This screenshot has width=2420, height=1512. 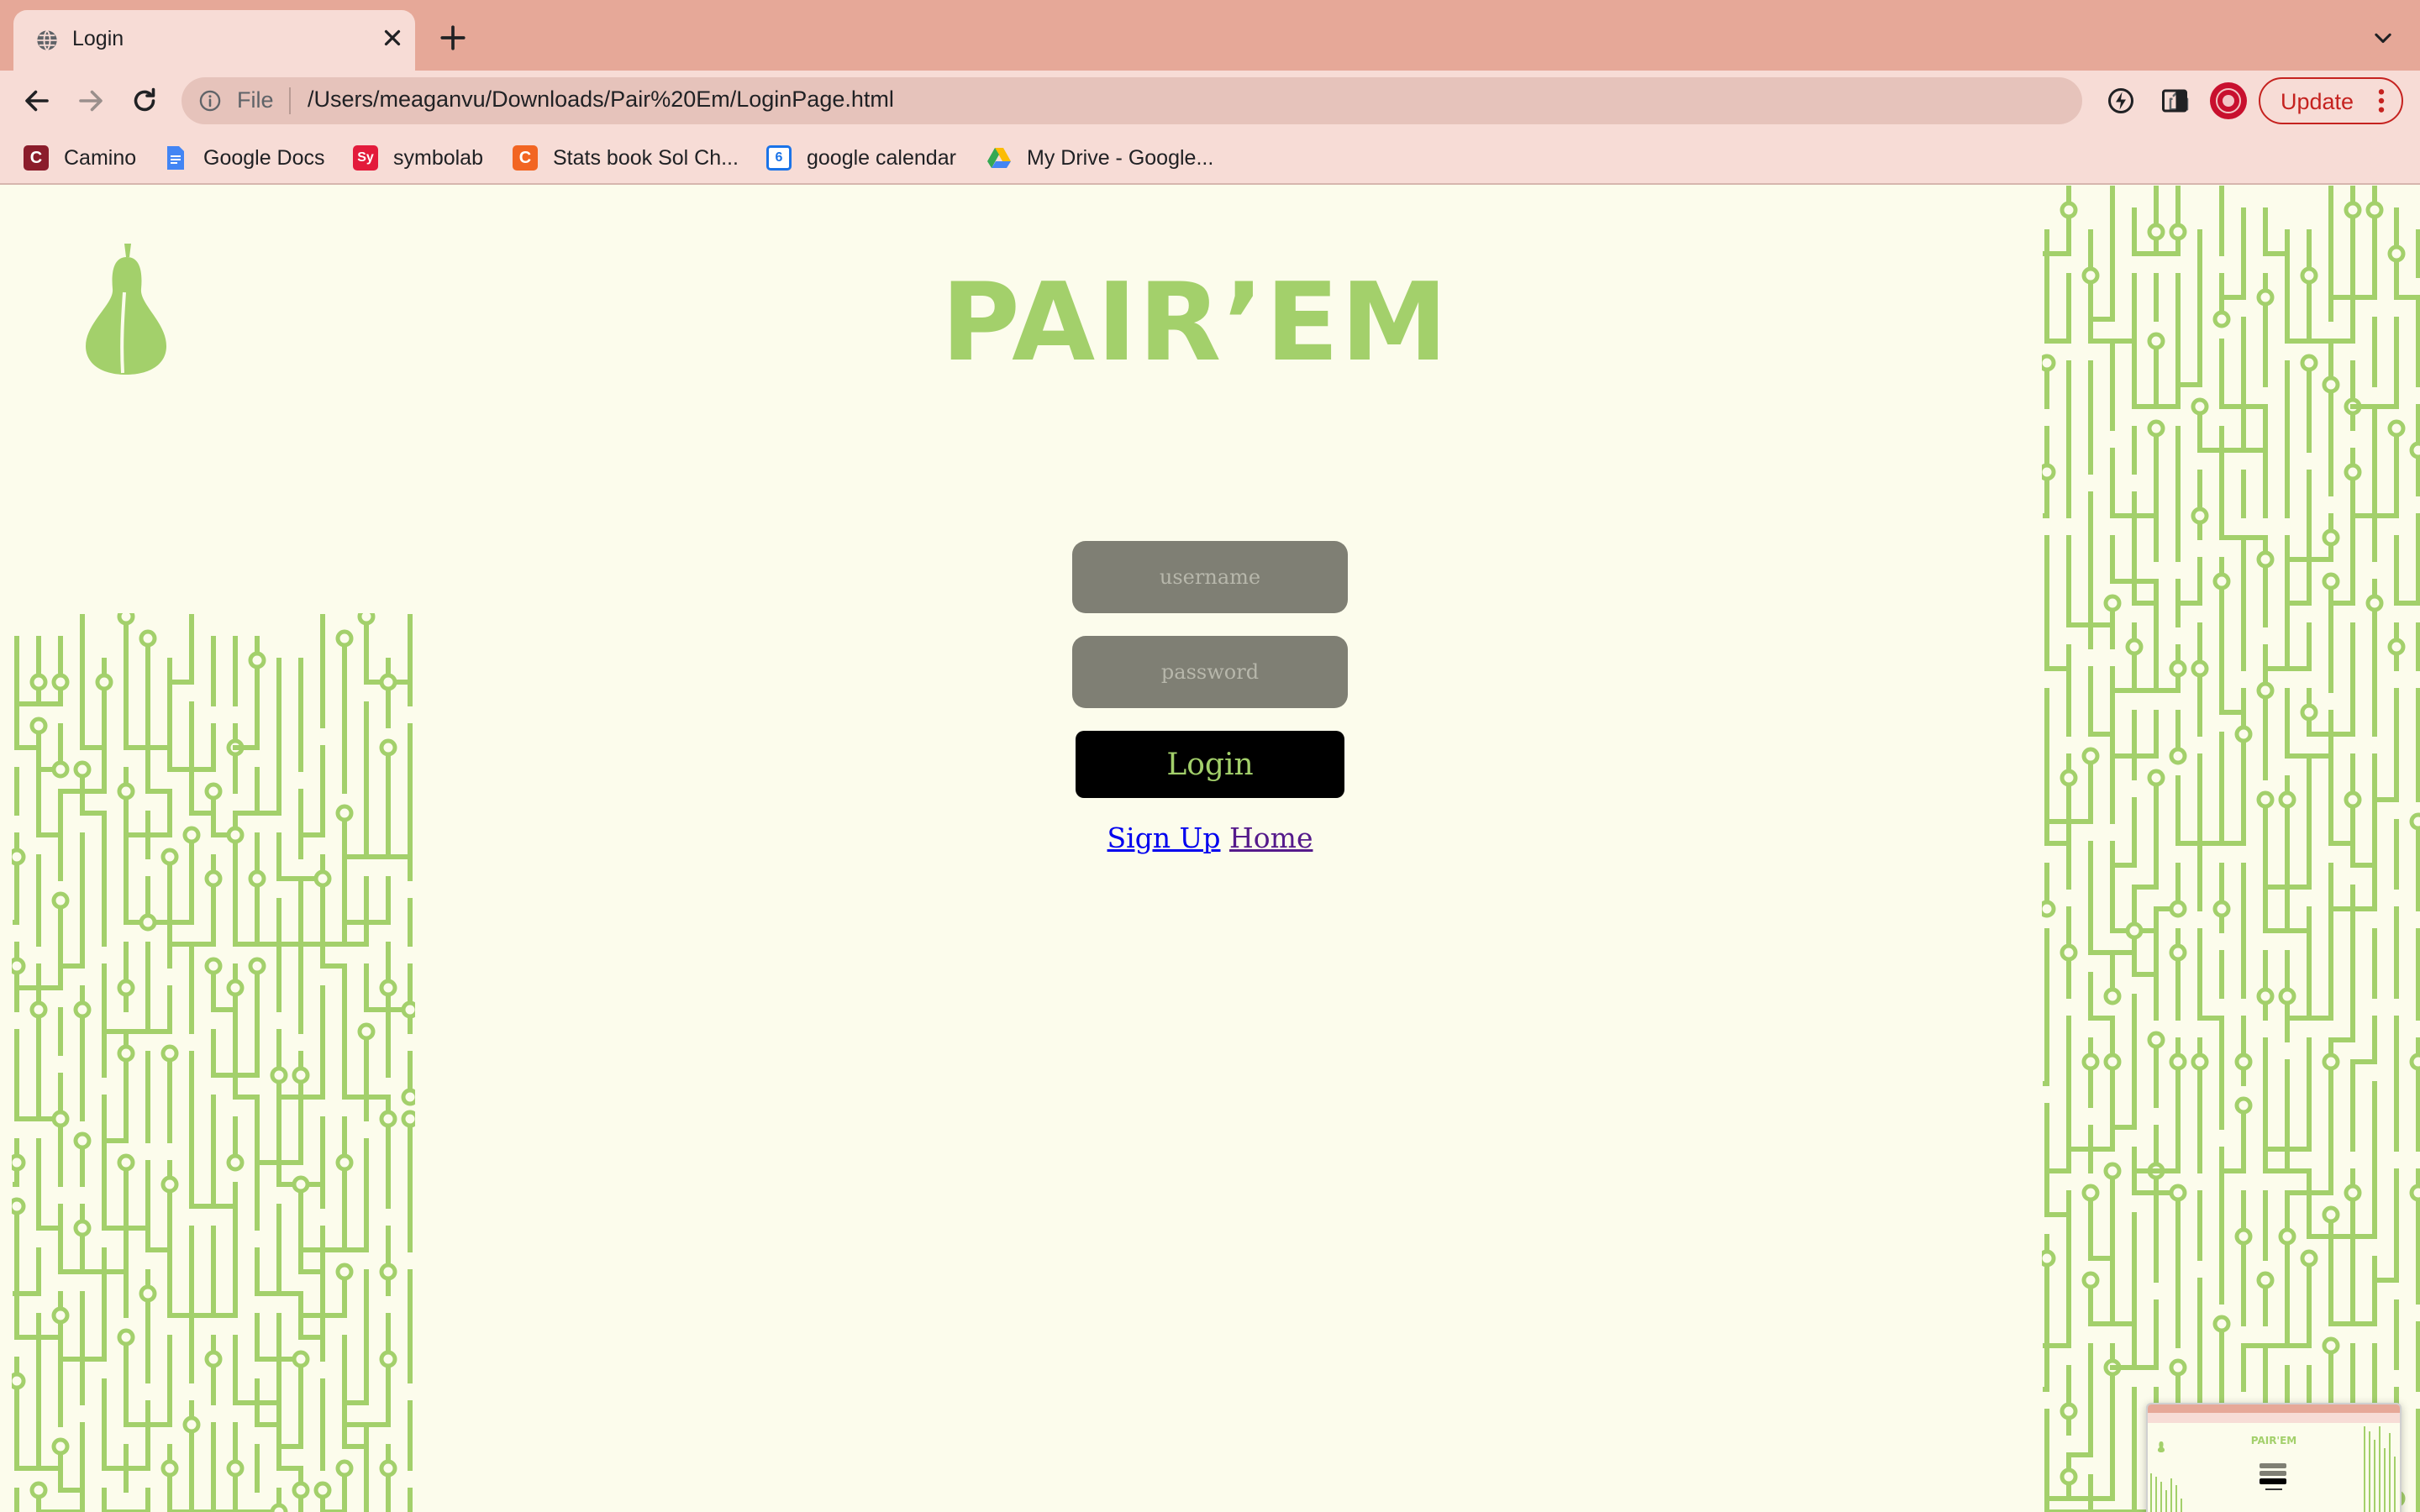 What do you see at coordinates (91, 101) in the screenshot?
I see `forward-icon` at bounding box center [91, 101].